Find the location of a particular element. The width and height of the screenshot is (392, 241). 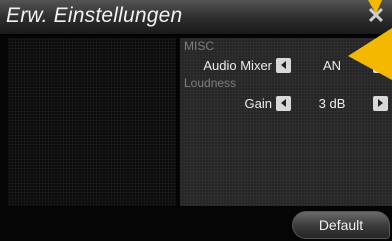

setting-value-gain: 3 dB is located at coordinates (332, 103).